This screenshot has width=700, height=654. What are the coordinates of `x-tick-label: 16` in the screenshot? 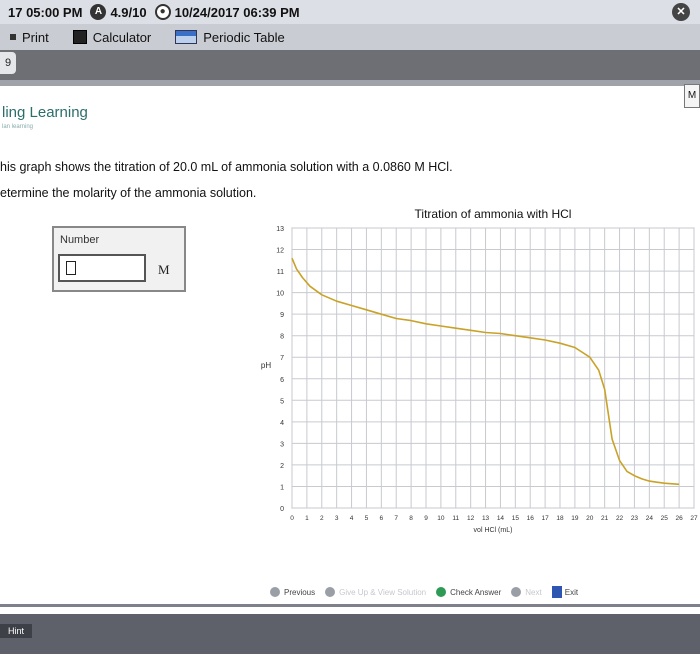 It's located at (531, 518).